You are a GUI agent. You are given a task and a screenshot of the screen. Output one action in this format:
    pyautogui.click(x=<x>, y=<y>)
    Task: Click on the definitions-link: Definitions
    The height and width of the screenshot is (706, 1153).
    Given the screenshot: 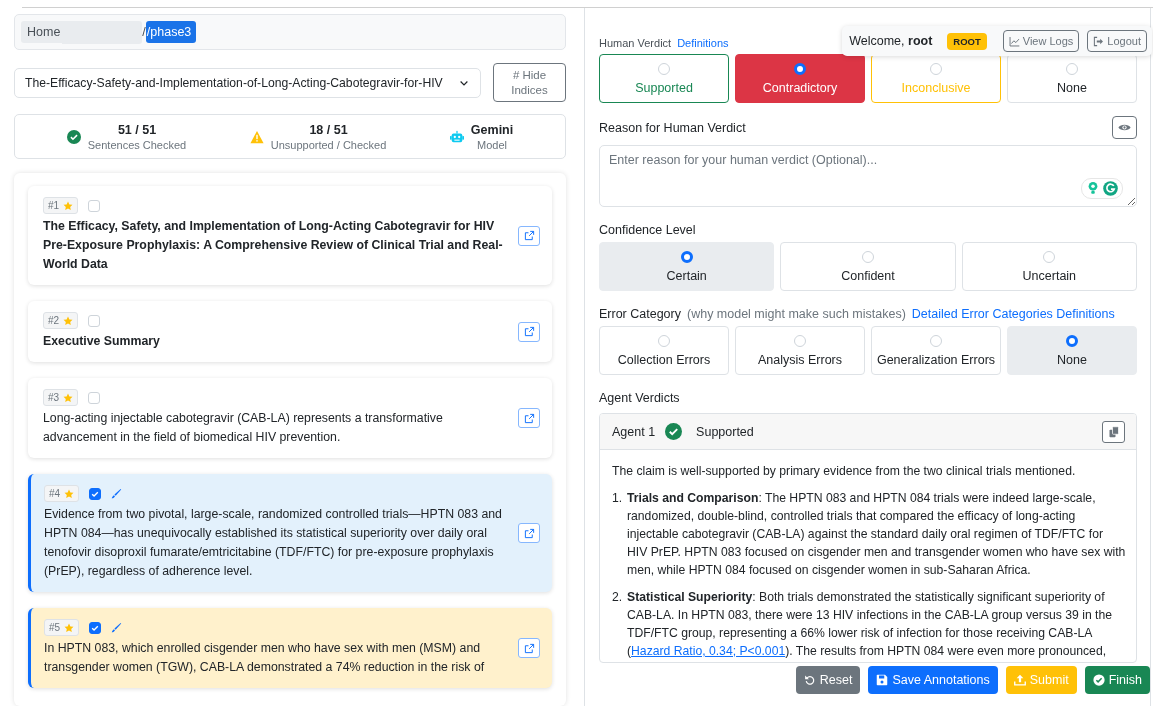 What is the action you would take?
    pyautogui.click(x=703, y=43)
    